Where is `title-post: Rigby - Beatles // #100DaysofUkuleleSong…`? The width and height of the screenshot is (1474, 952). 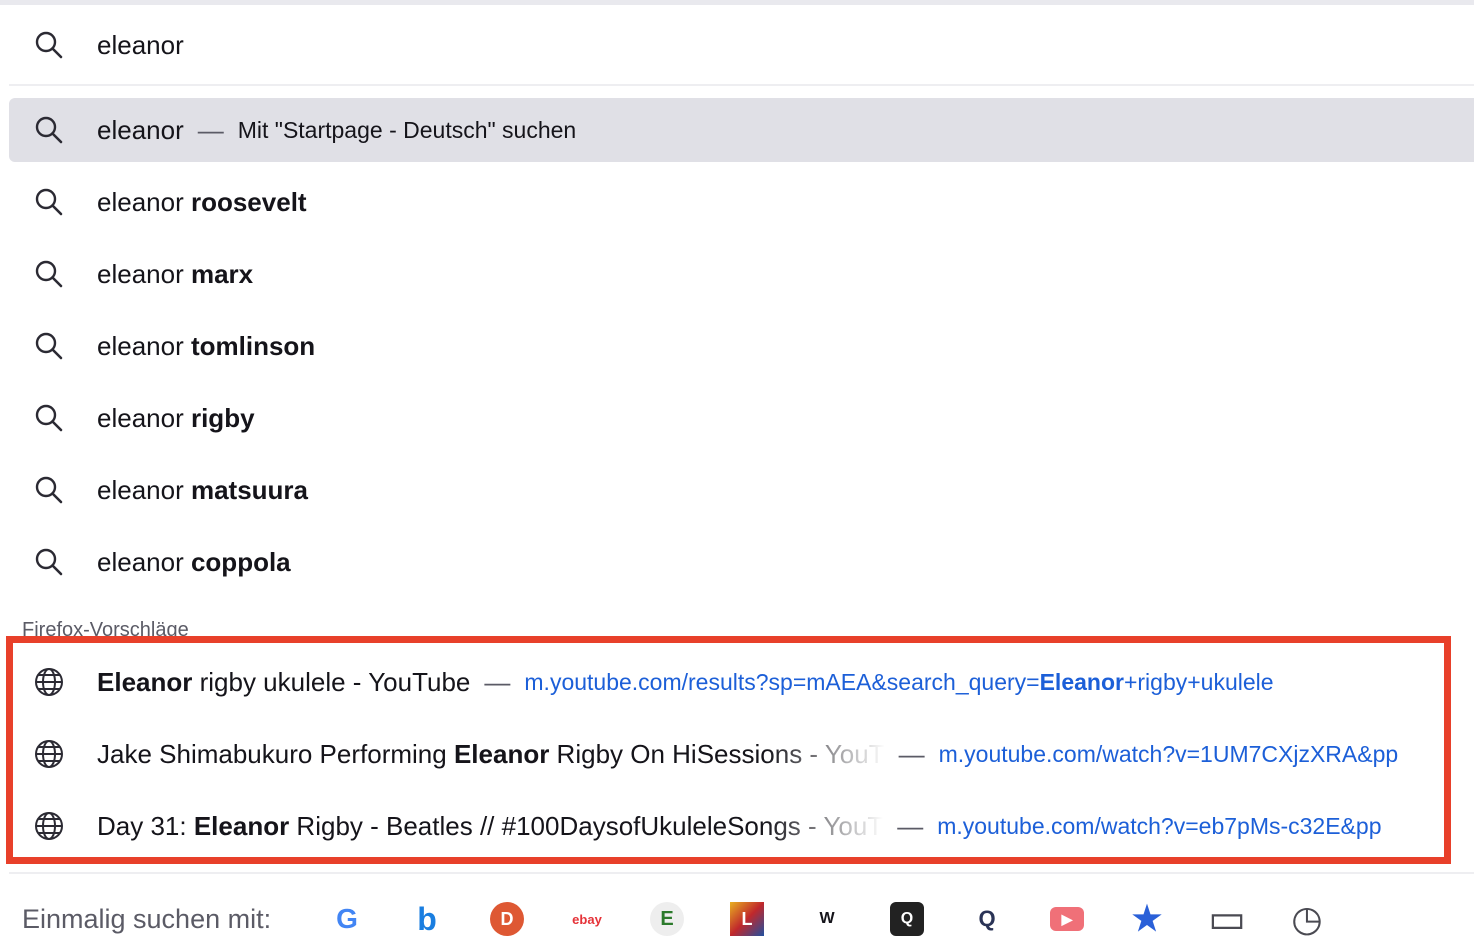
title-post: Rigby - Beatles // #100DaysofUkuleleSong… is located at coordinates (586, 825).